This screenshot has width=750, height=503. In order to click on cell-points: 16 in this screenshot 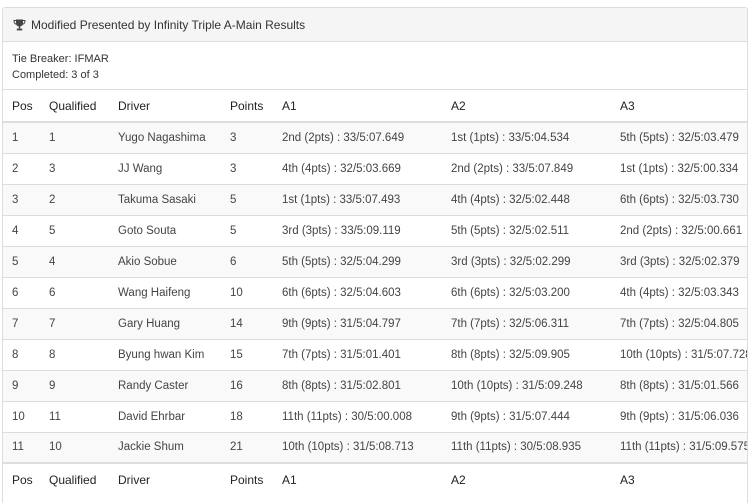, I will do `click(247, 385)`.